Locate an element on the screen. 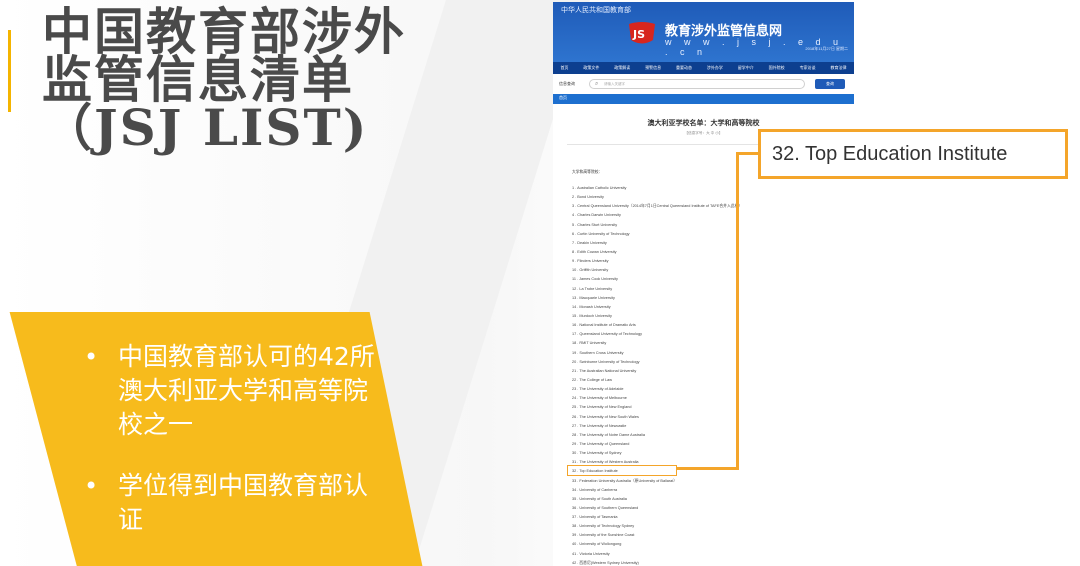  university-list-item: 15 . Murdoch University is located at coordinates (592, 315).